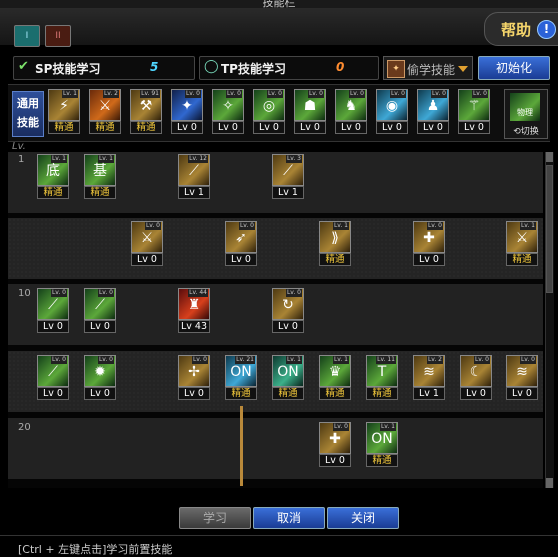 Image resolution: width=558 pixels, height=557 pixels. Describe the element at coordinates (310, 106) in the screenshot. I see `skill-glyph: ☗` at that location.